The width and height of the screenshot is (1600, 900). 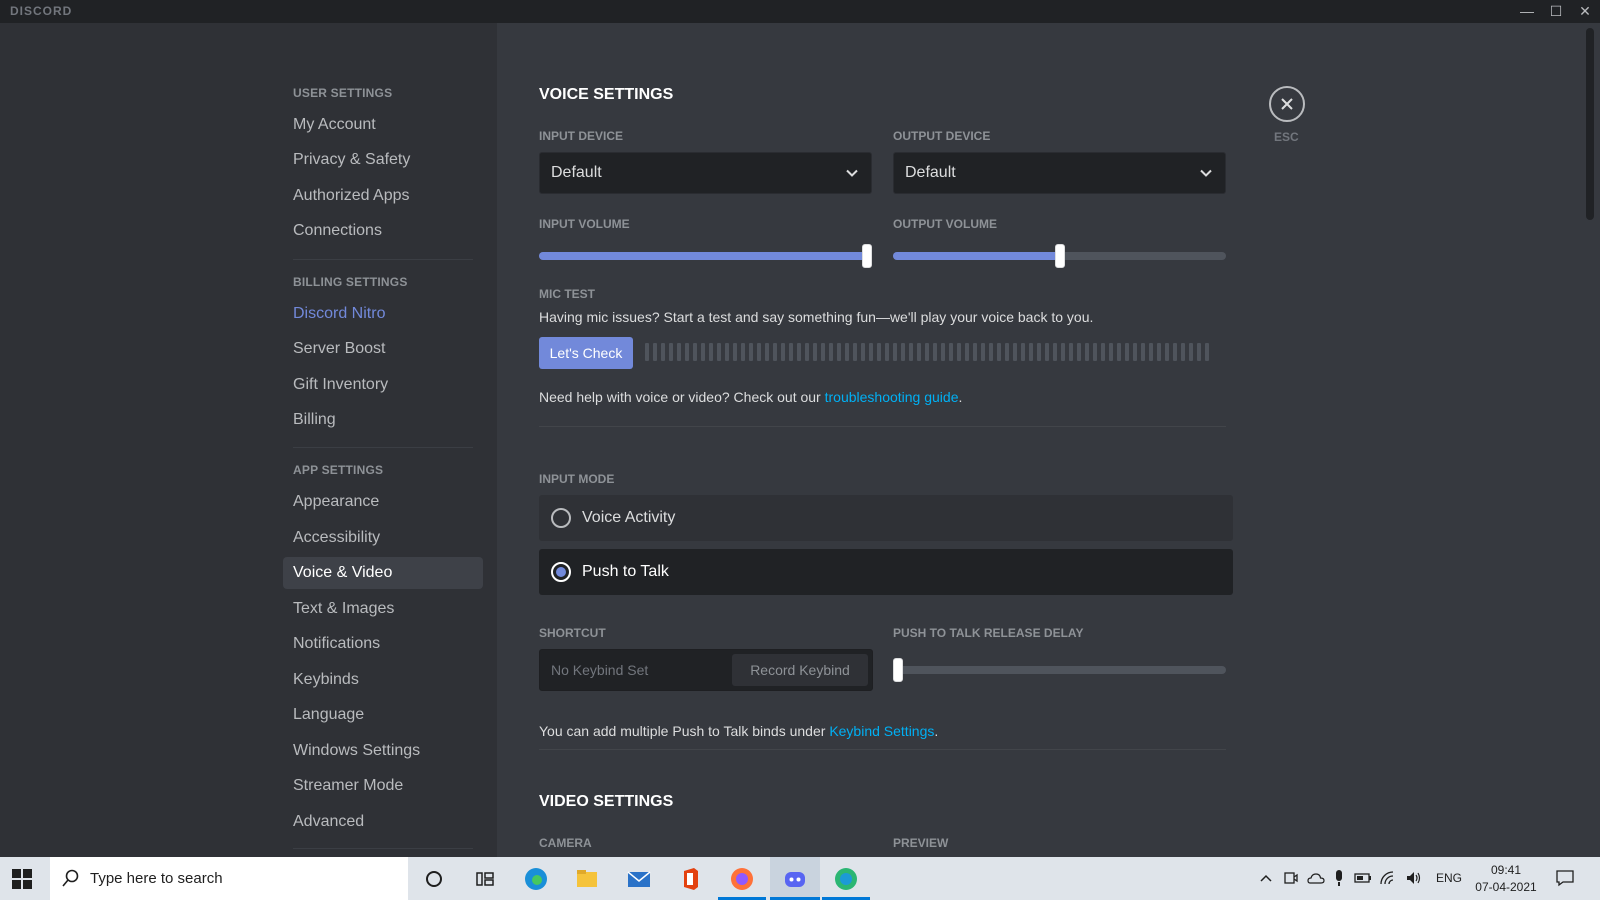 What do you see at coordinates (383, 420) in the screenshot?
I see `sidebar-item-billing: Billing` at bounding box center [383, 420].